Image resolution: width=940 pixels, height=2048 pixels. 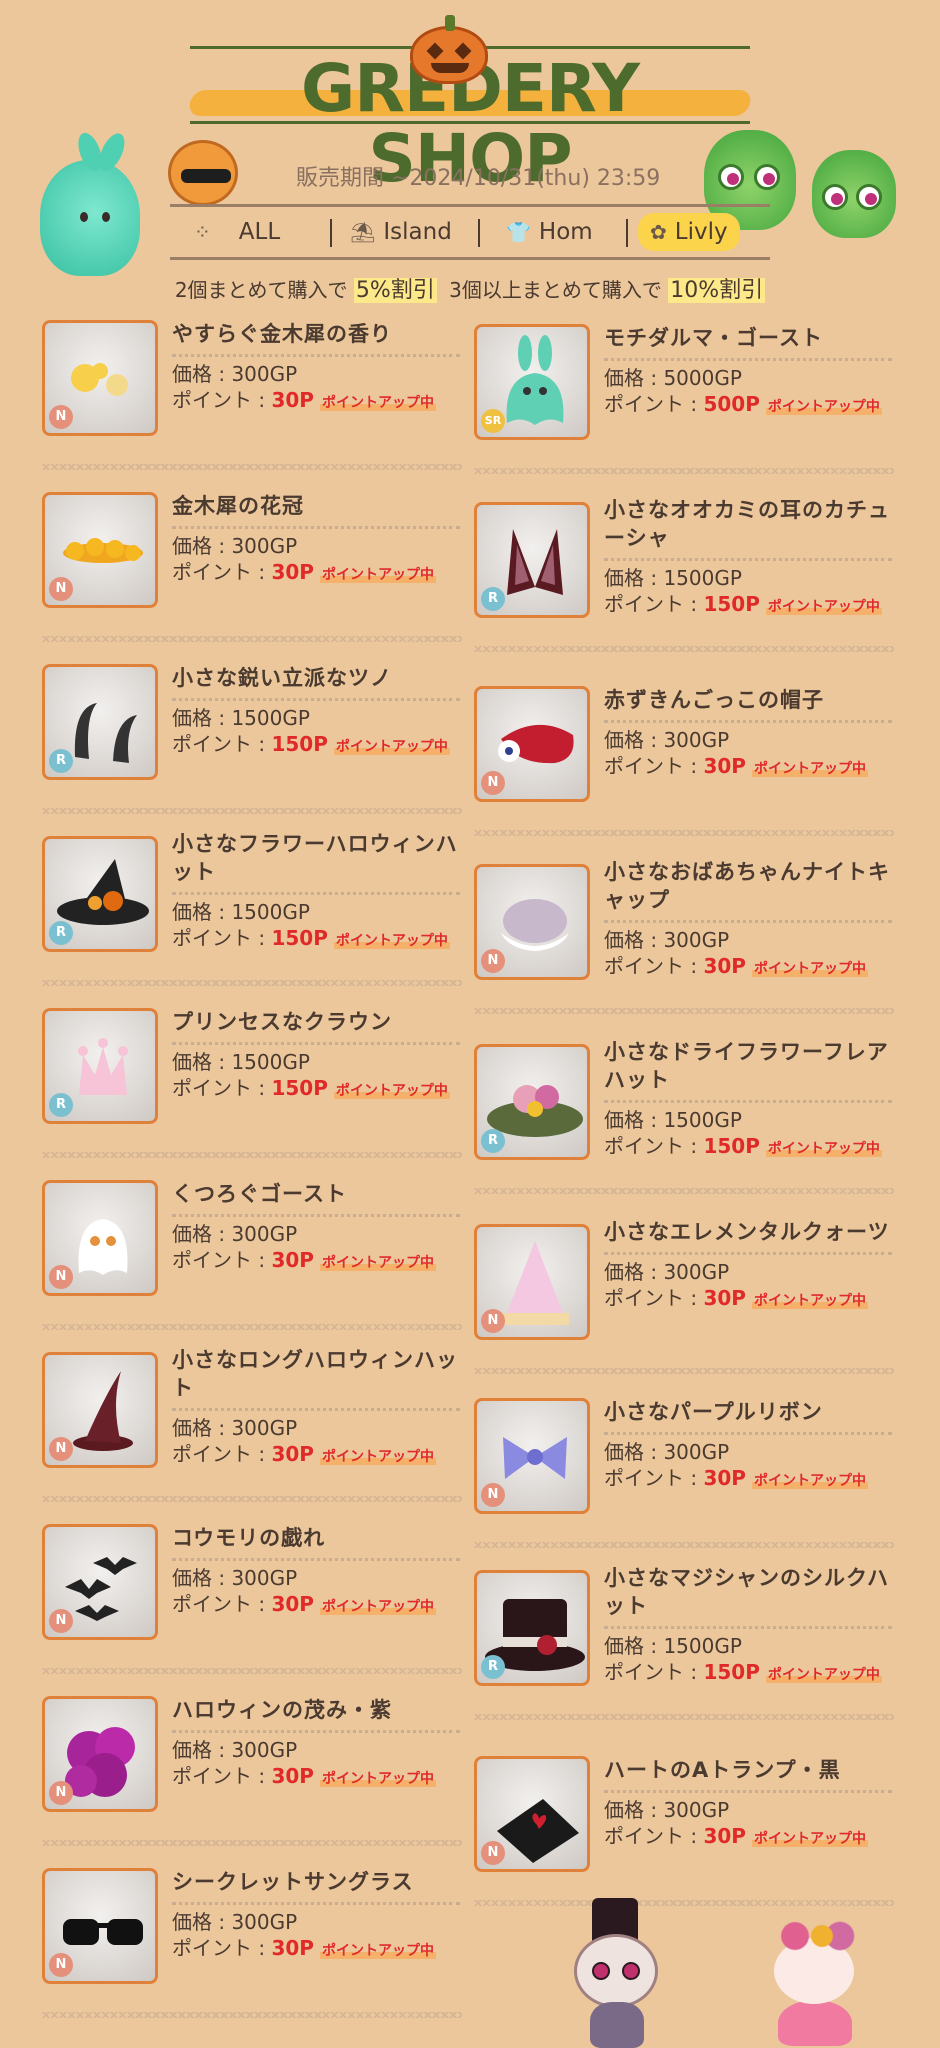 I want to click on dots-icon: ⁘, so click(x=202, y=232).